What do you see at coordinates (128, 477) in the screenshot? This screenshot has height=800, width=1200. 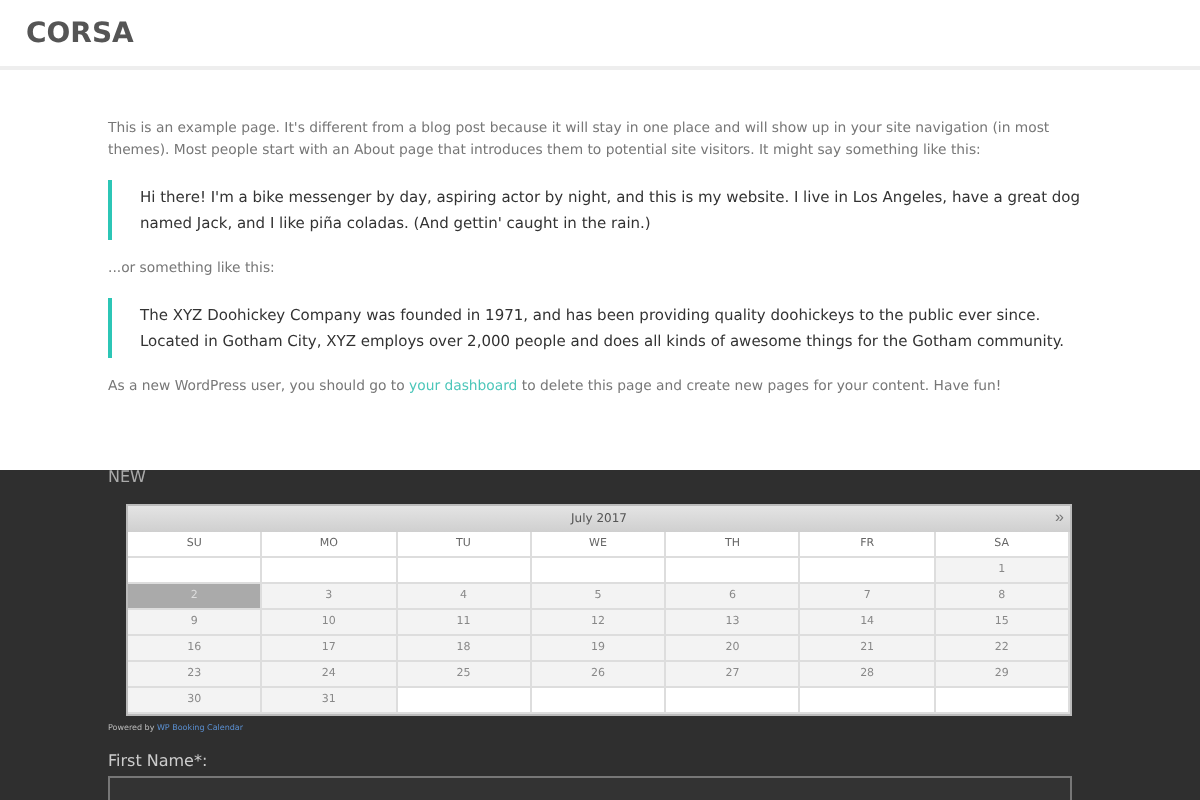 I see `section-heading: NEW` at bounding box center [128, 477].